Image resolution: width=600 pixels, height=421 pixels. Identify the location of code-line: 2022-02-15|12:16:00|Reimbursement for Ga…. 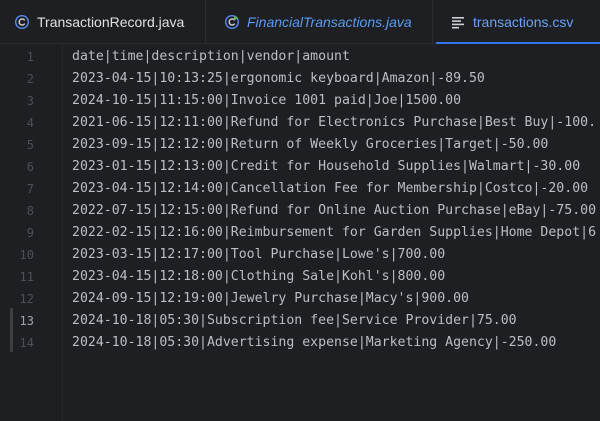
(334, 233).